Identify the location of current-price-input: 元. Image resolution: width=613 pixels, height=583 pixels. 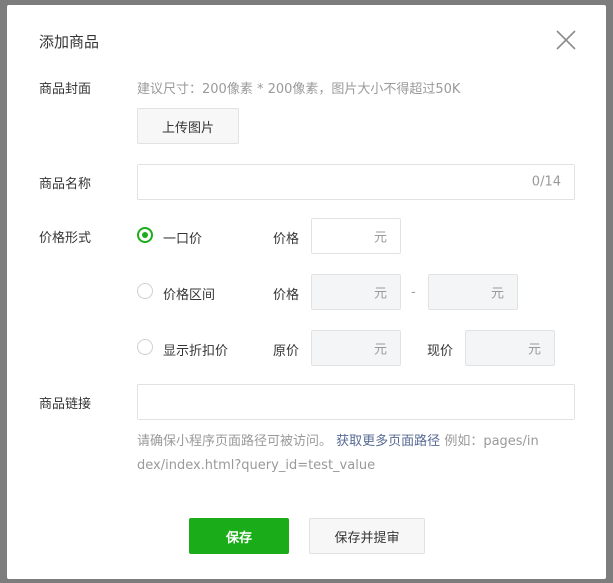
(510, 348).